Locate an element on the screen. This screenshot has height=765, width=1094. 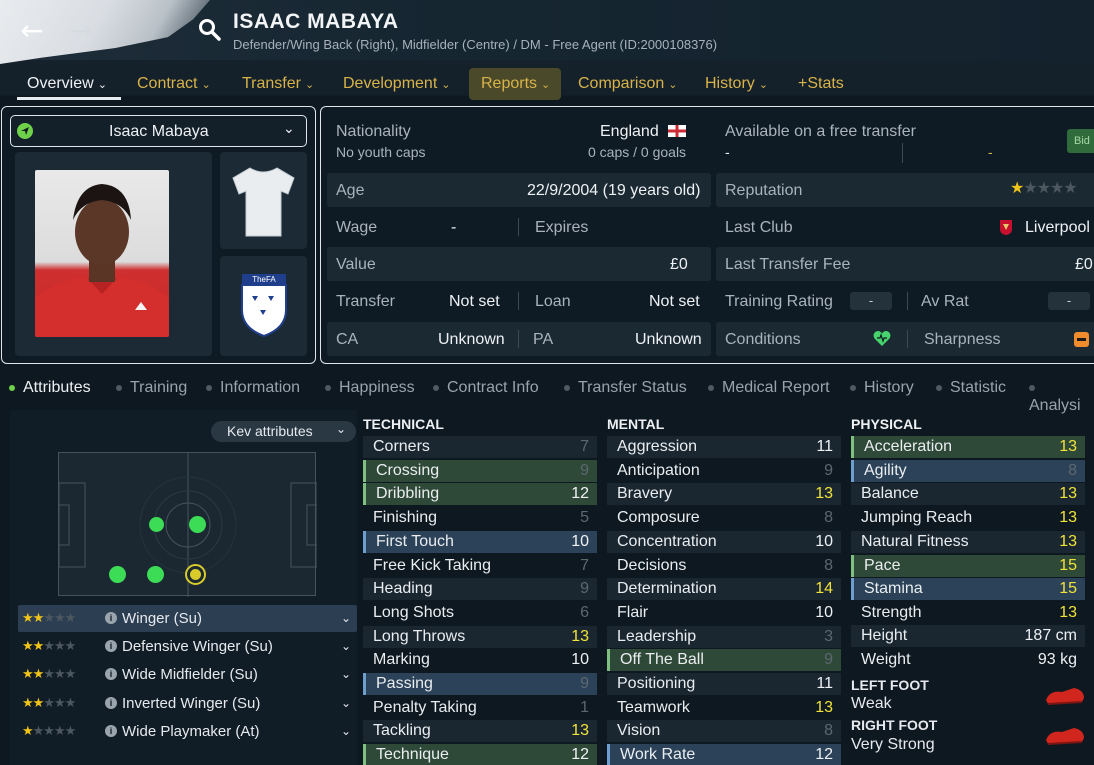
attribute-name: Flair is located at coordinates (633, 612).